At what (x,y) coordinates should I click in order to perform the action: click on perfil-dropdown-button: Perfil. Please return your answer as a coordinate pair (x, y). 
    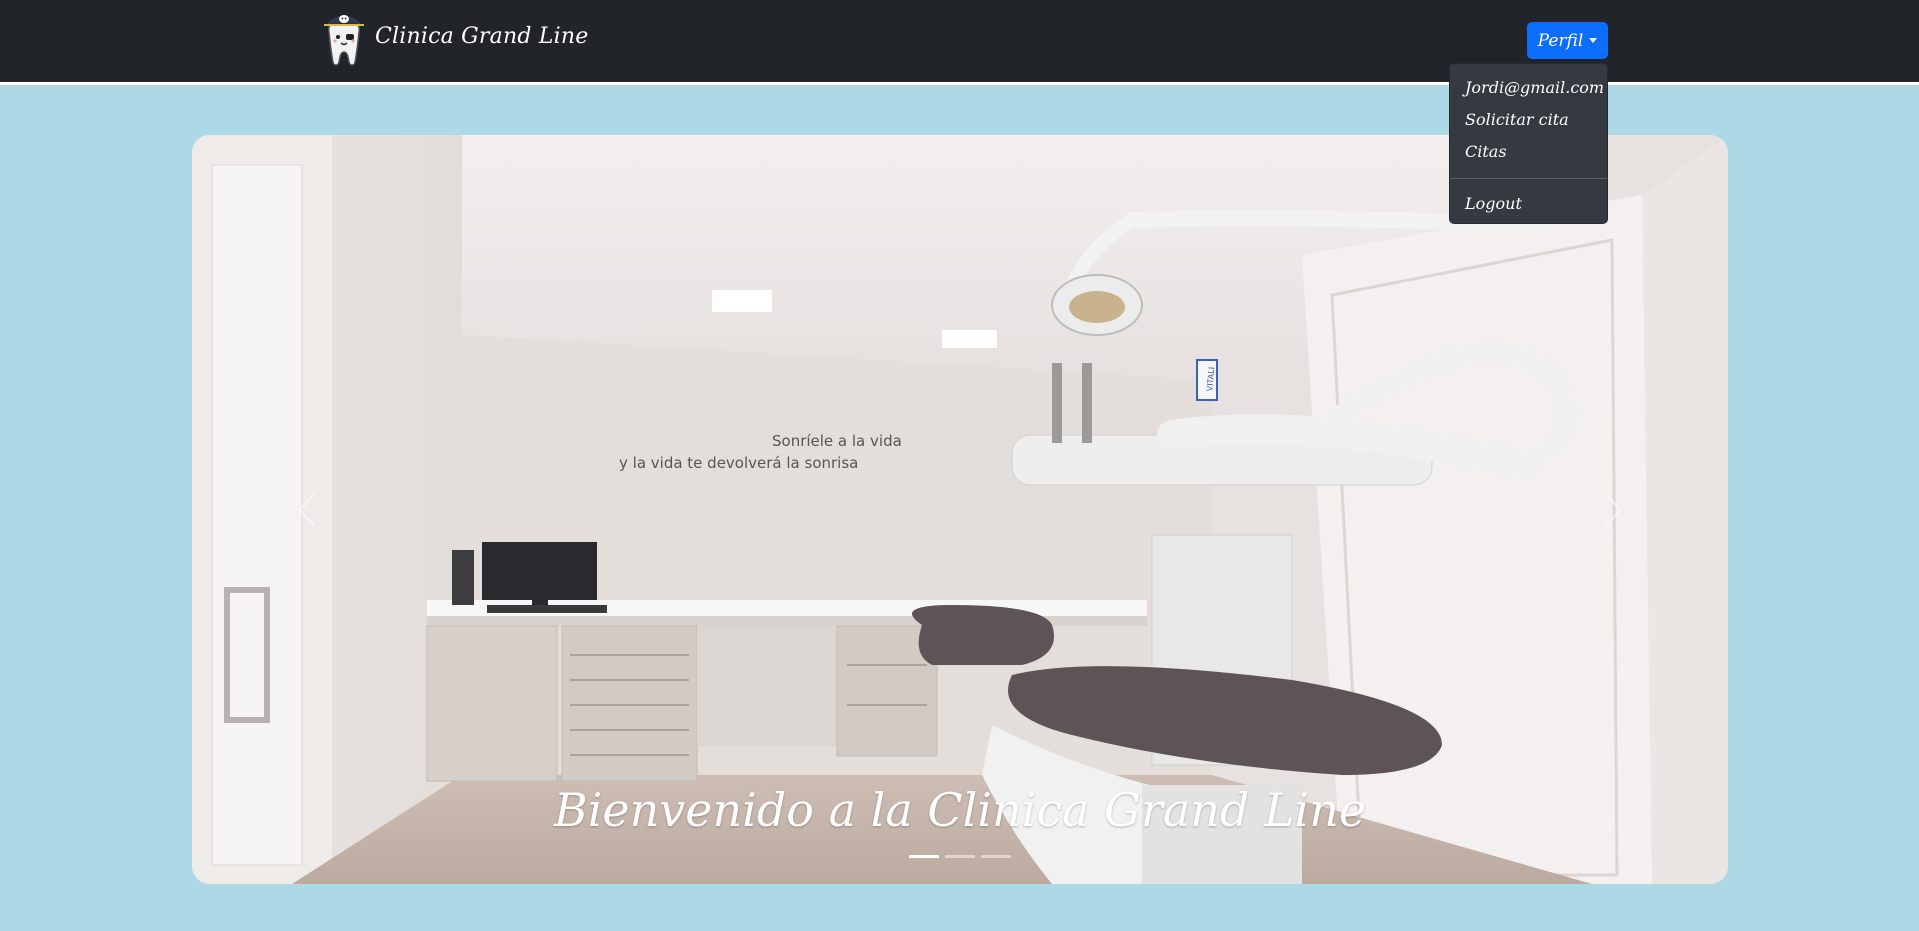
    Looking at the image, I should click on (1567, 40).